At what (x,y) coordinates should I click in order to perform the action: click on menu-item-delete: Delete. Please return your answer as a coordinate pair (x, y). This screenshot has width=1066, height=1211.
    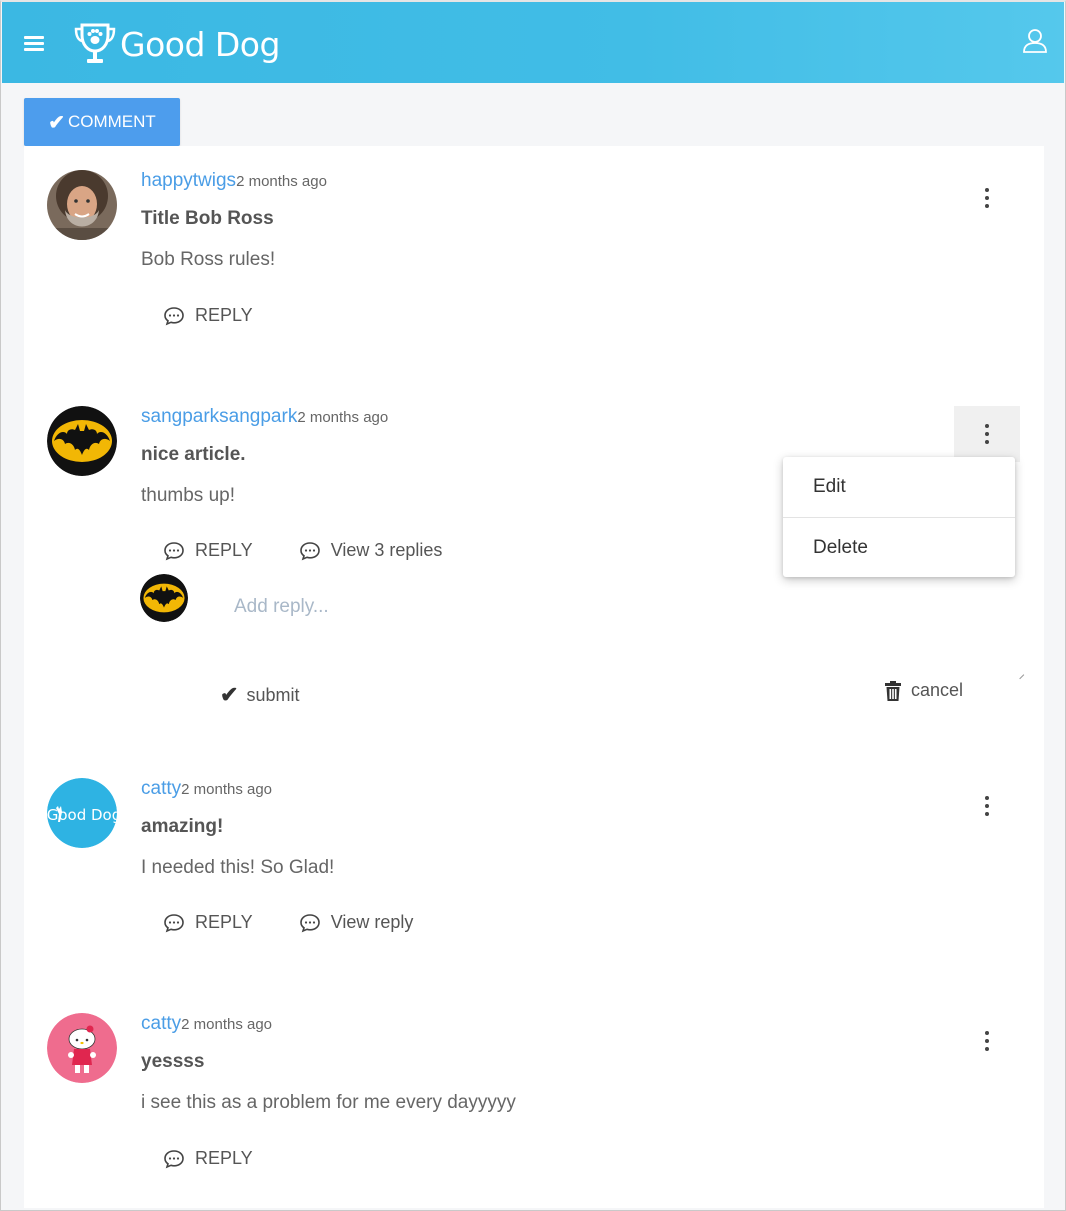
    Looking at the image, I should click on (899, 547).